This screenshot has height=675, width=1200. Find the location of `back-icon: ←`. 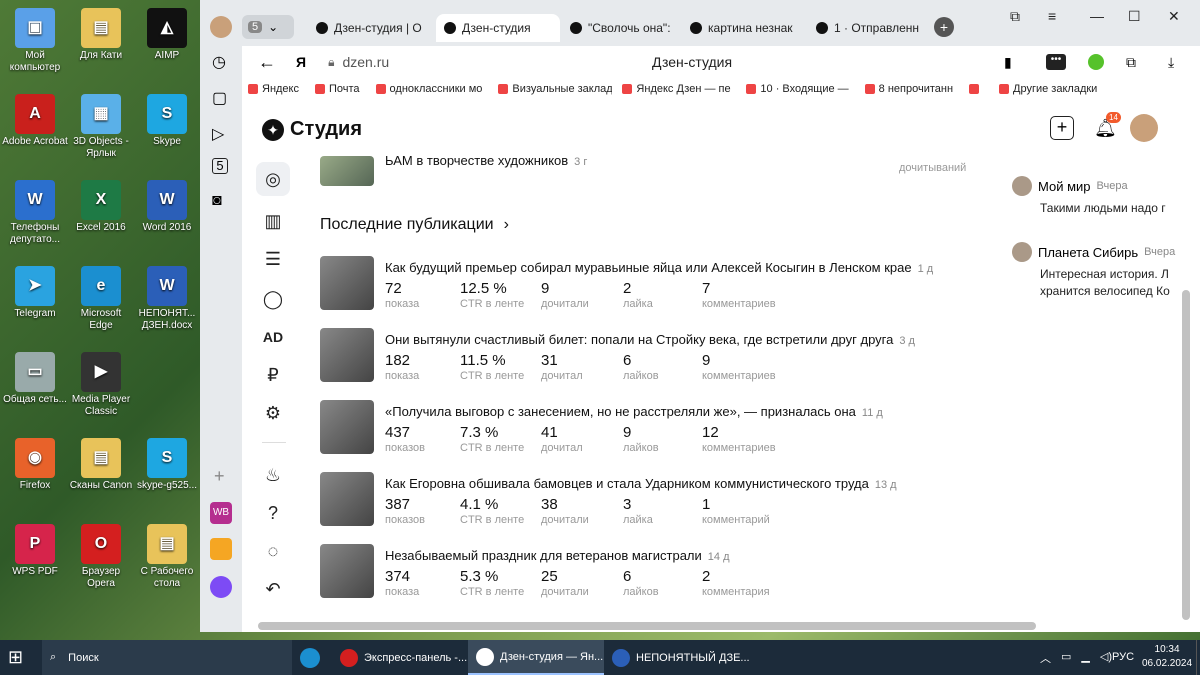

back-icon: ← is located at coordinates (267, 62).